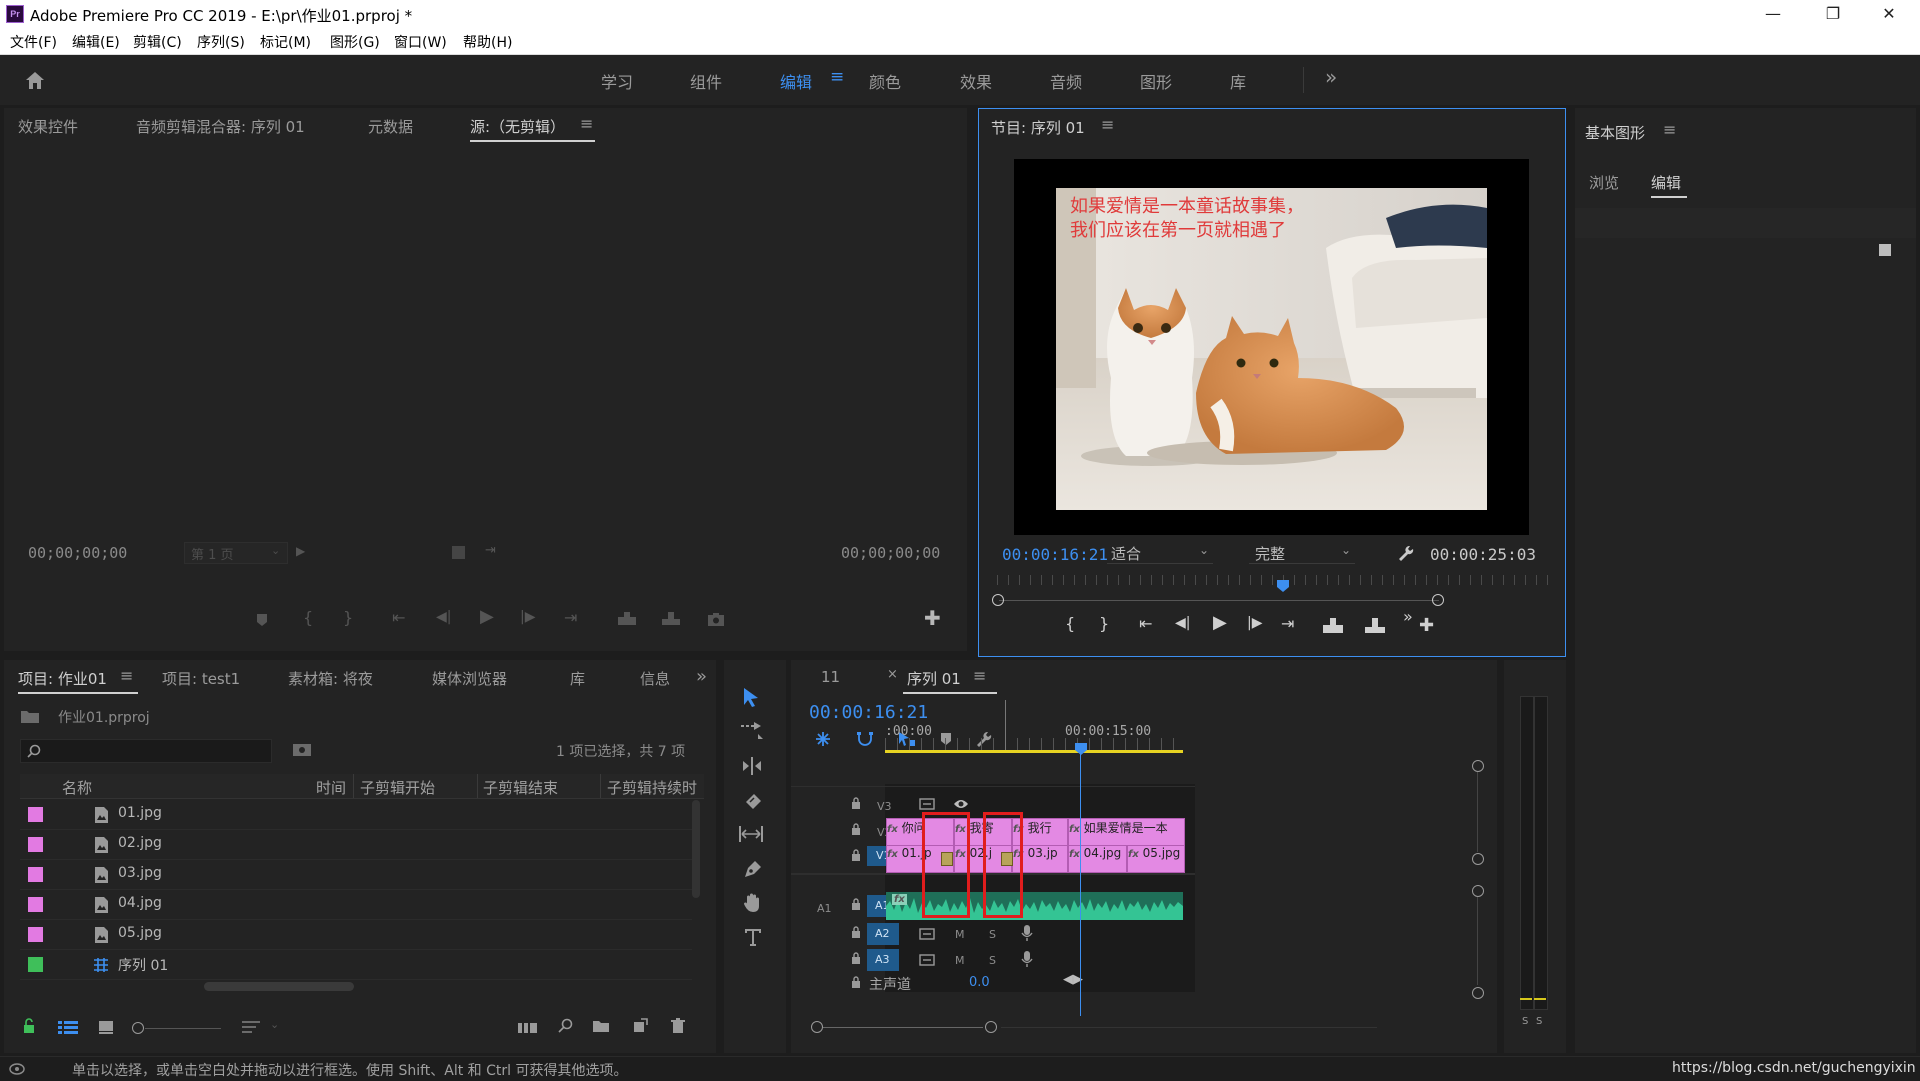 This screenshot has width=1920, height=1081. What do you see at coordinates (1539, 1021) in the screenshot?
I see `solo-right-button: S` at bounding box center [1539, 1021].